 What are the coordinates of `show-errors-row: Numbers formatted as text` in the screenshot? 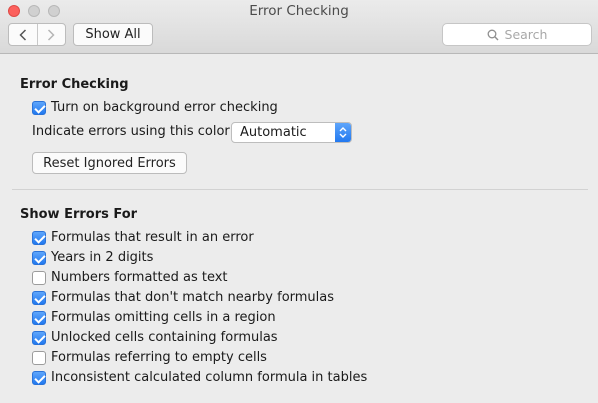 It's located at (130, 277).